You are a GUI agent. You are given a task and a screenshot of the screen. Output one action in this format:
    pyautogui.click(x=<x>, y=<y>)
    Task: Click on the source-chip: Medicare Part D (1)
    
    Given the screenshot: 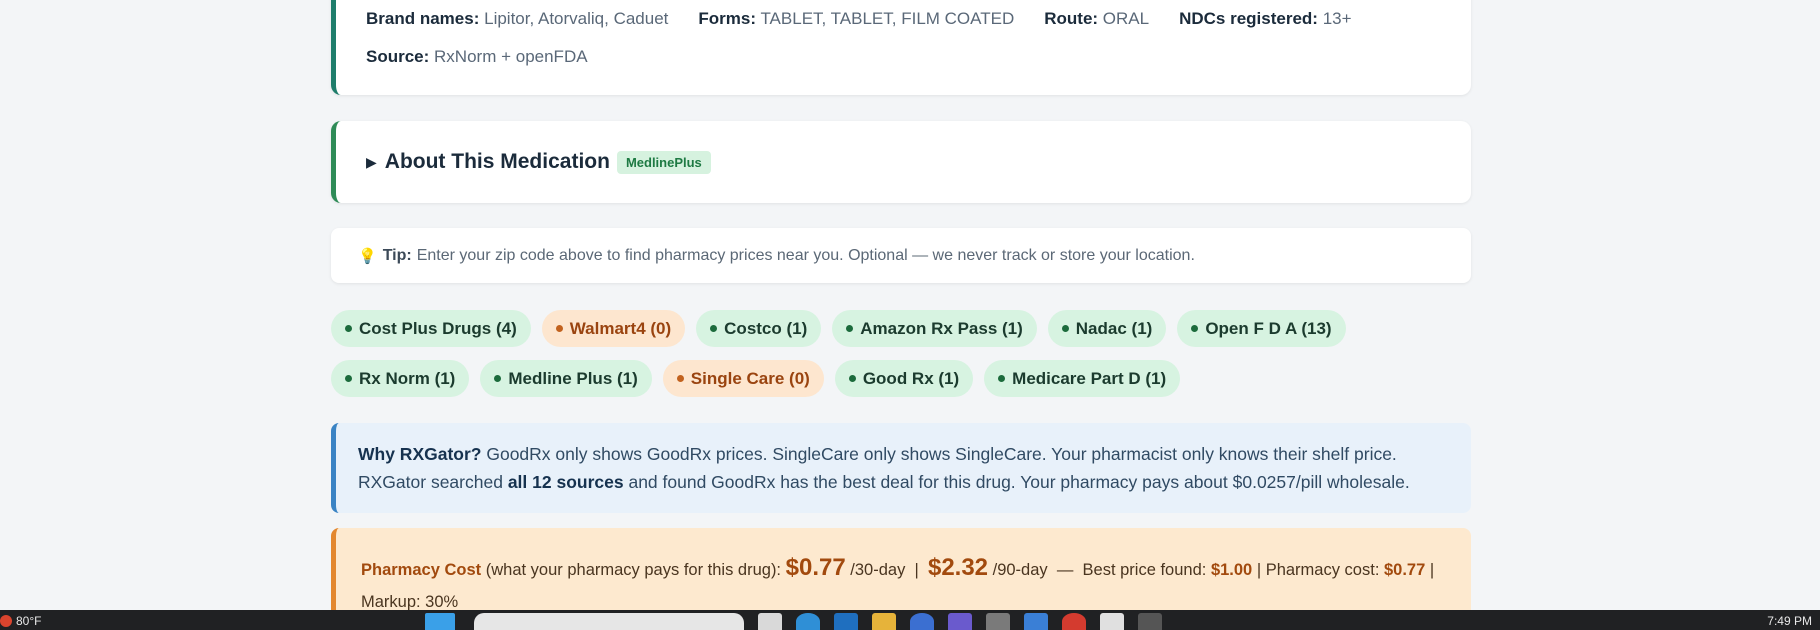 What is the action you would take?
    pyautogui.click(x=1082, y=378)
    